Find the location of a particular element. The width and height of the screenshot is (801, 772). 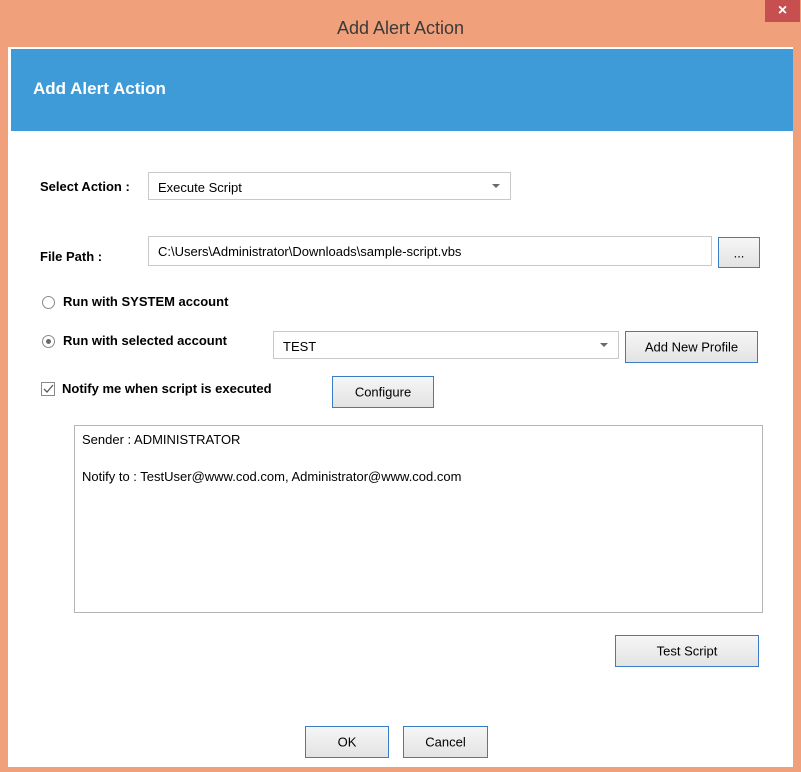

checkmark-icon is located at coordinates (48, 388).